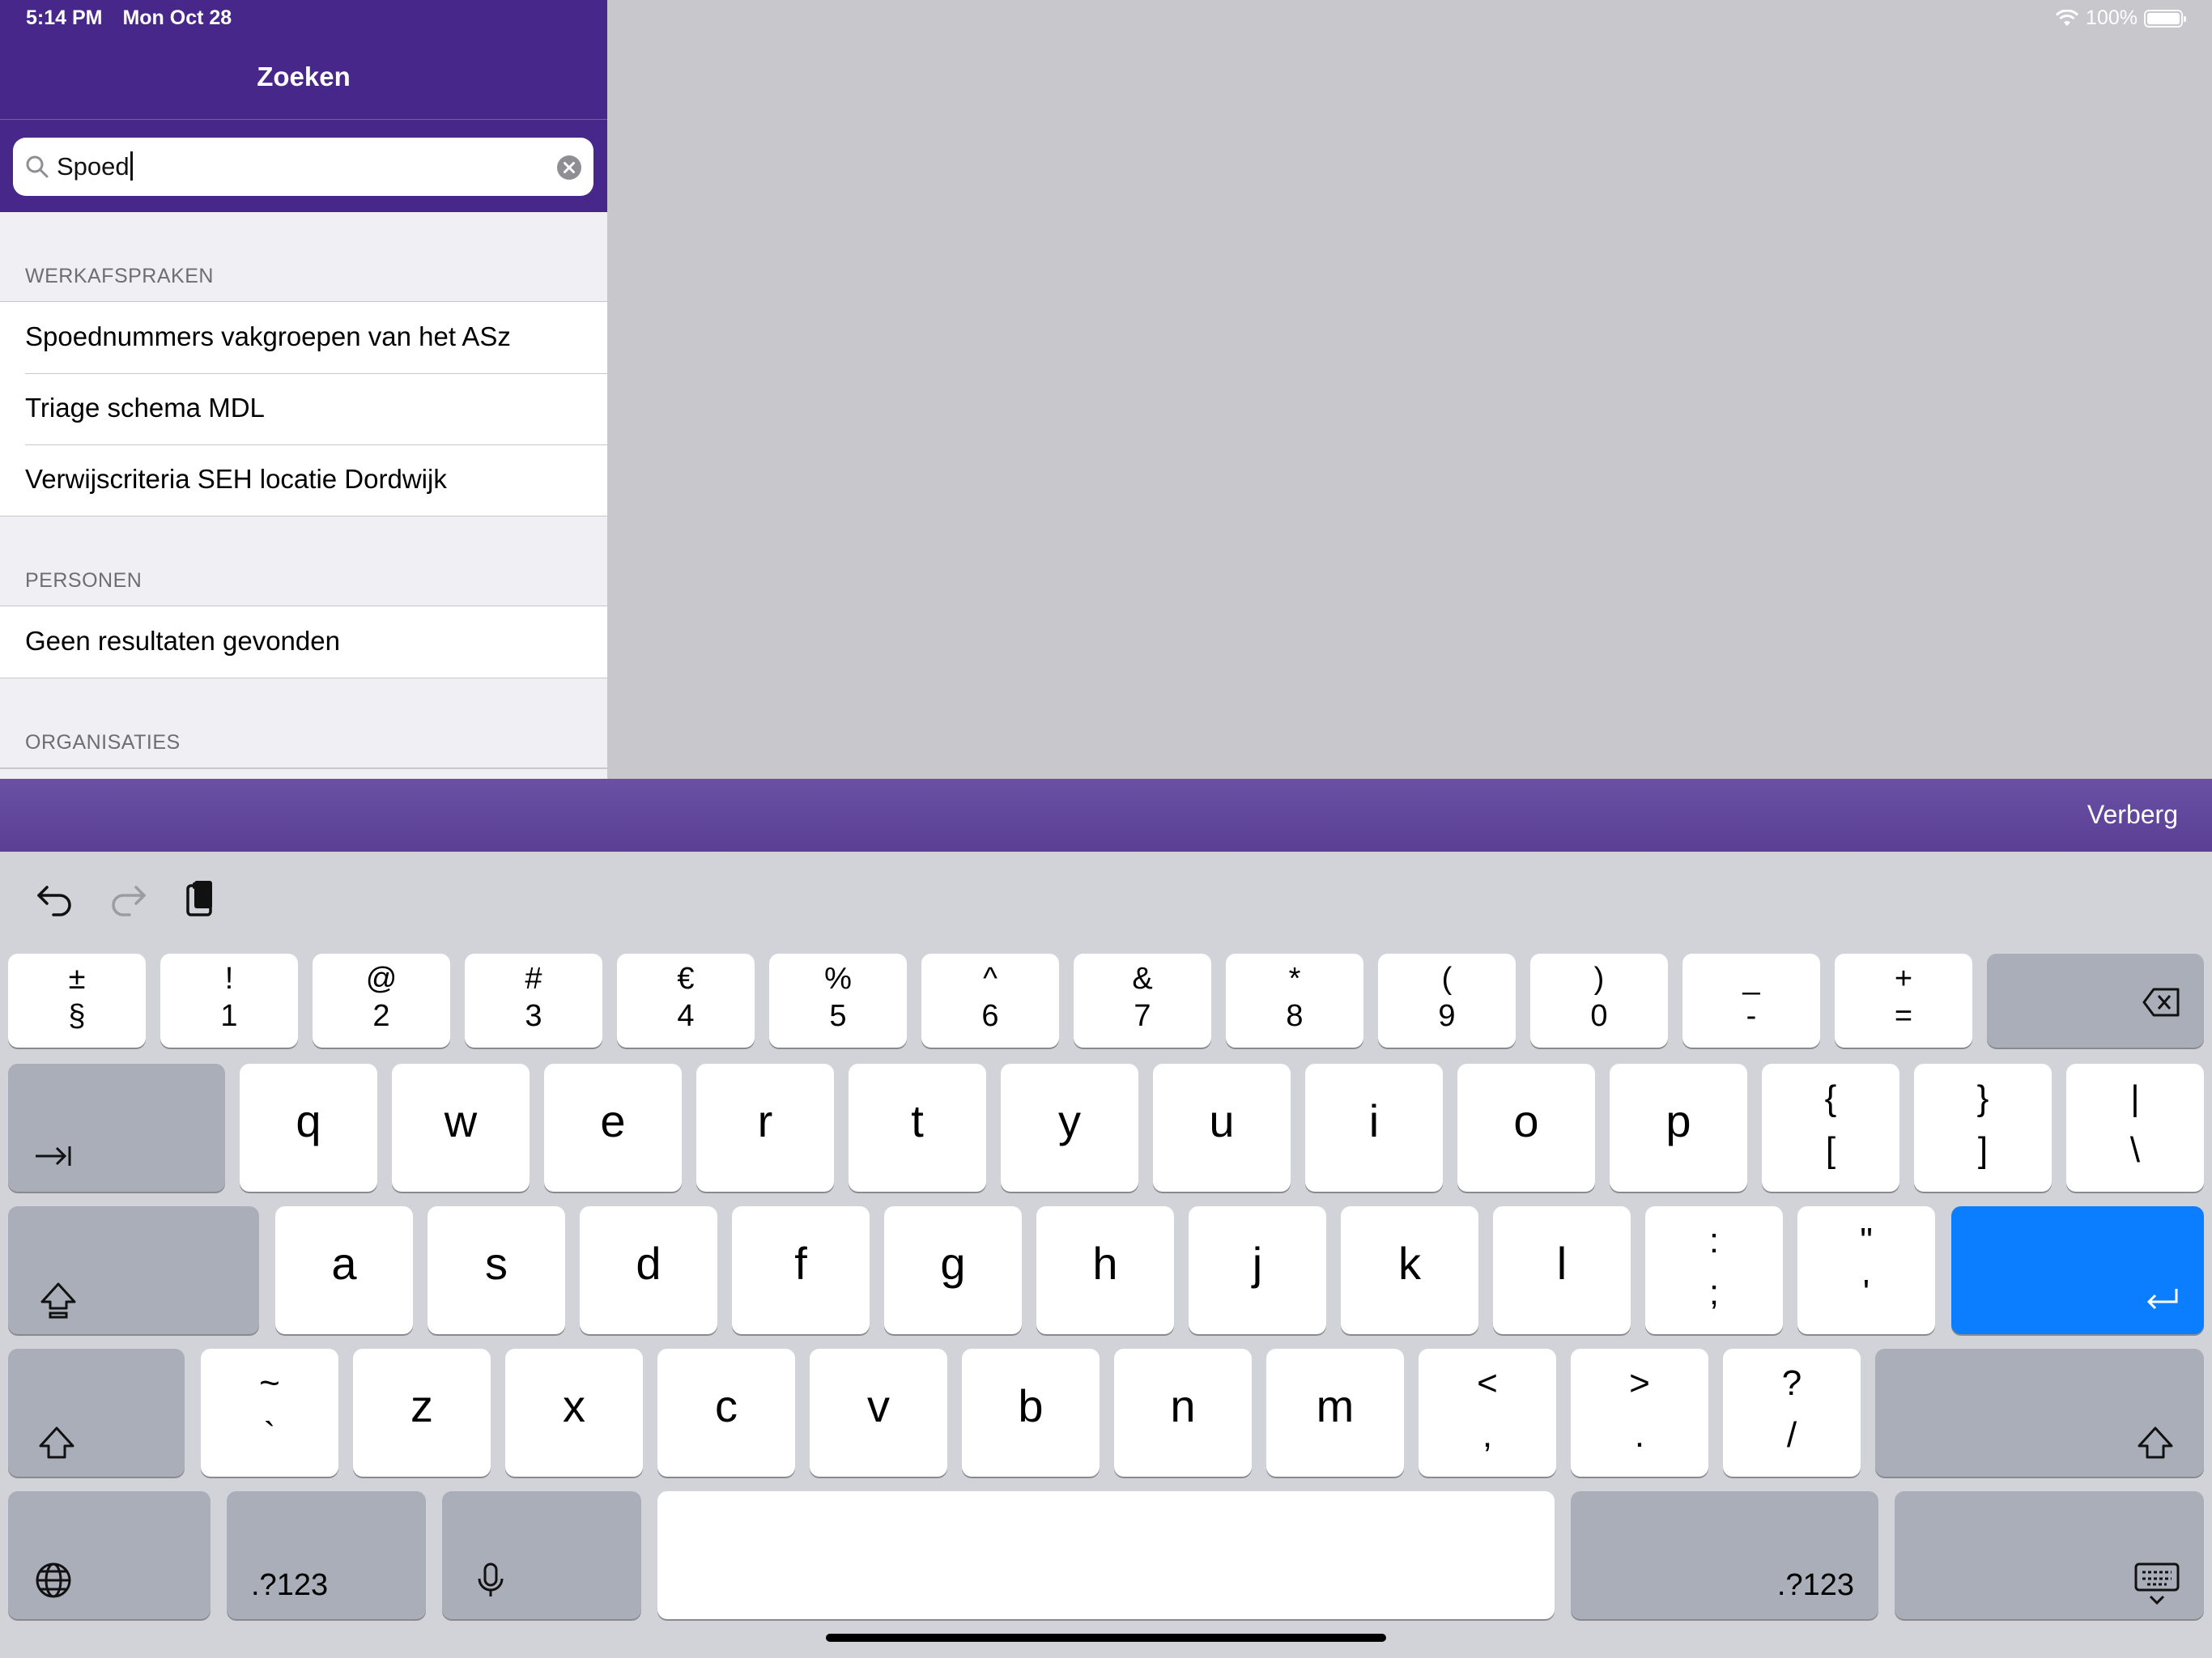 This screenshot has width=2212, height=1658. Describe the element at coordinates (542, 1555) in the screenshot. I see `dictation-key` at that location.